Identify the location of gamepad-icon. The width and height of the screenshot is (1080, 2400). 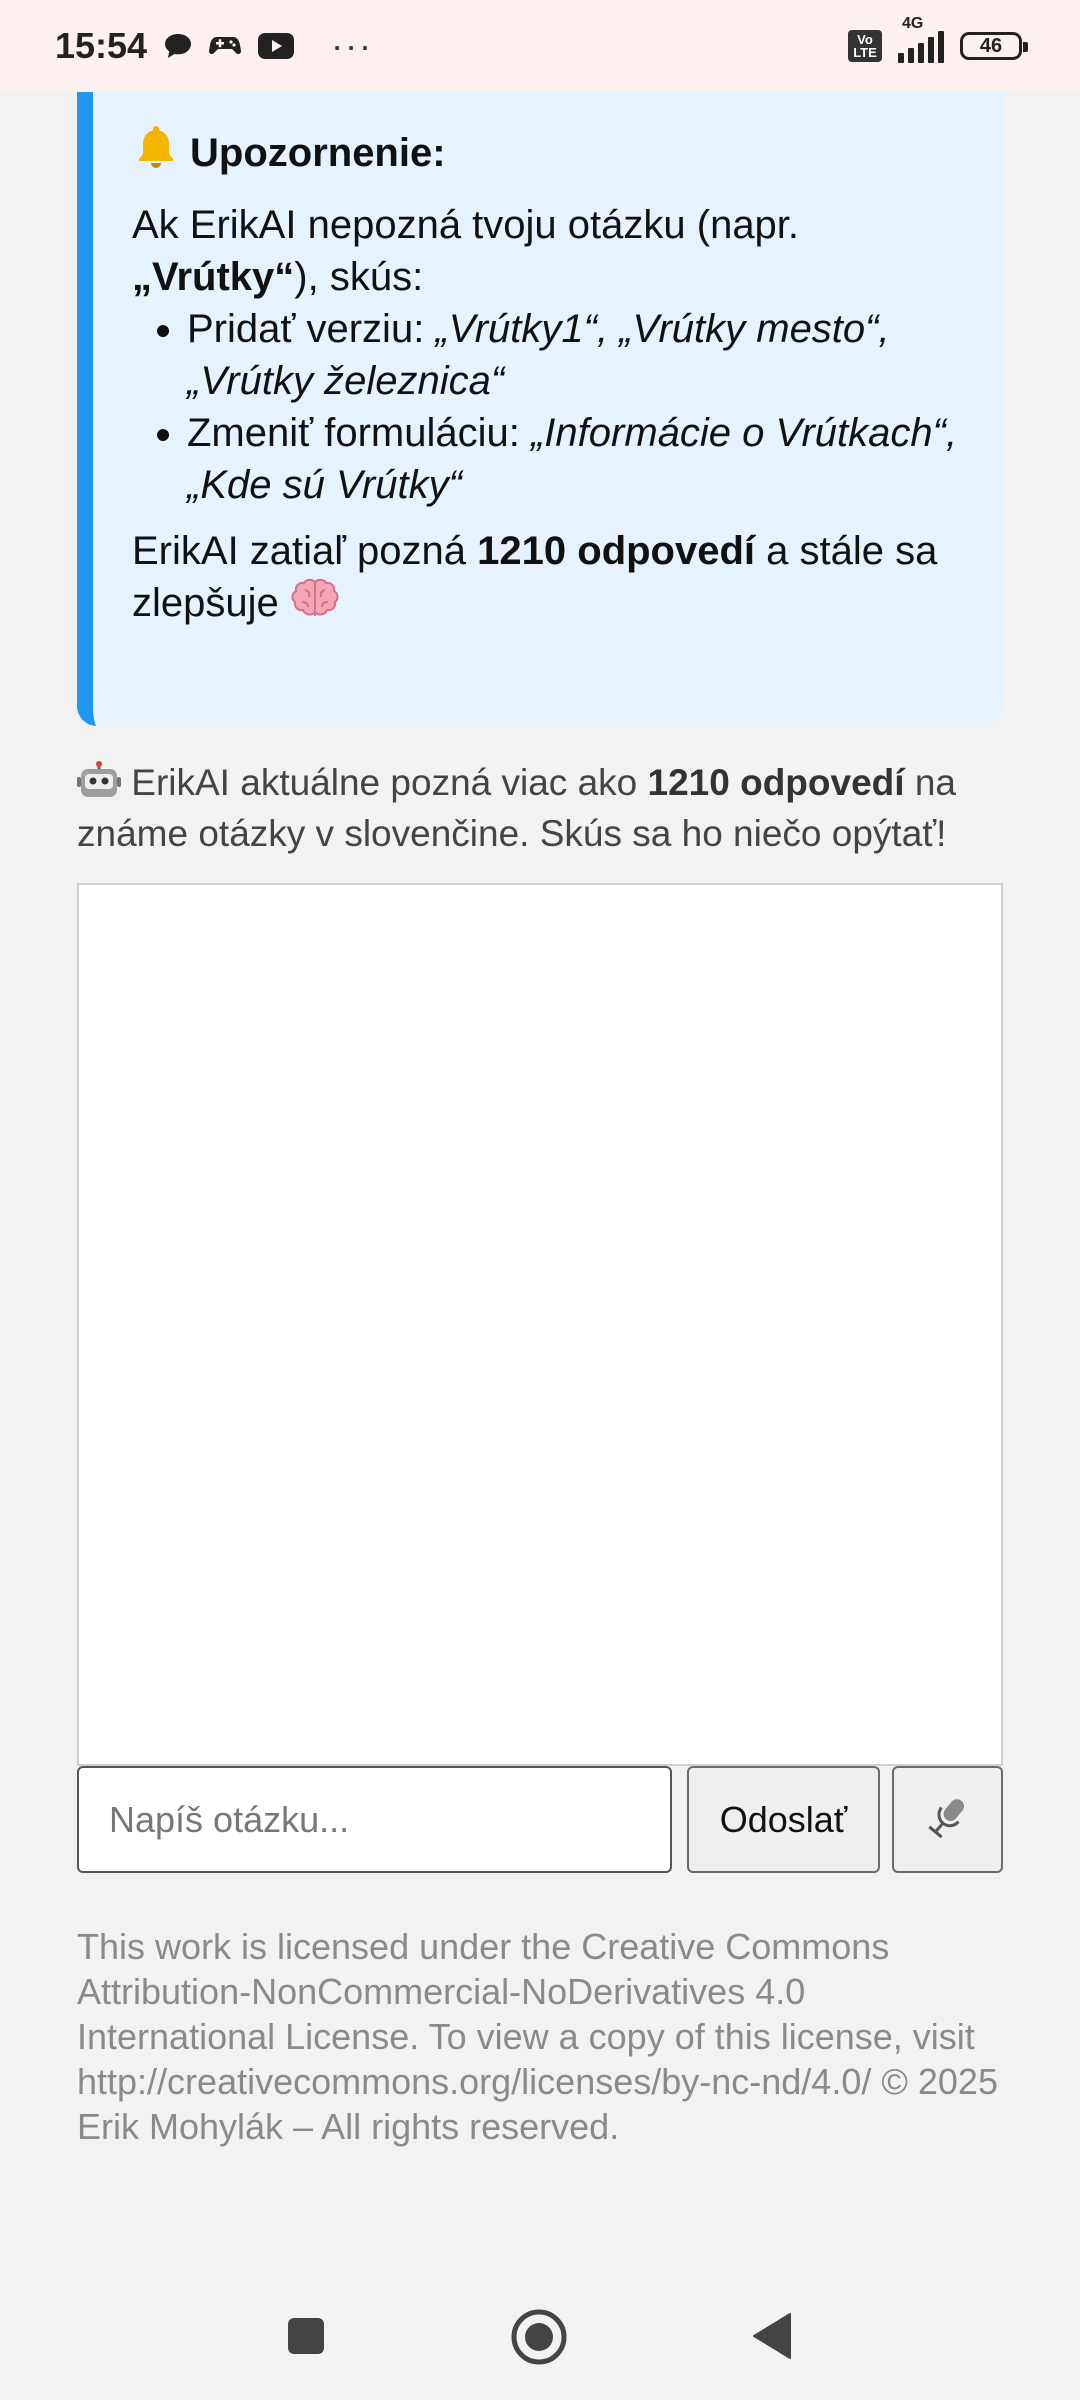
(225, 46).